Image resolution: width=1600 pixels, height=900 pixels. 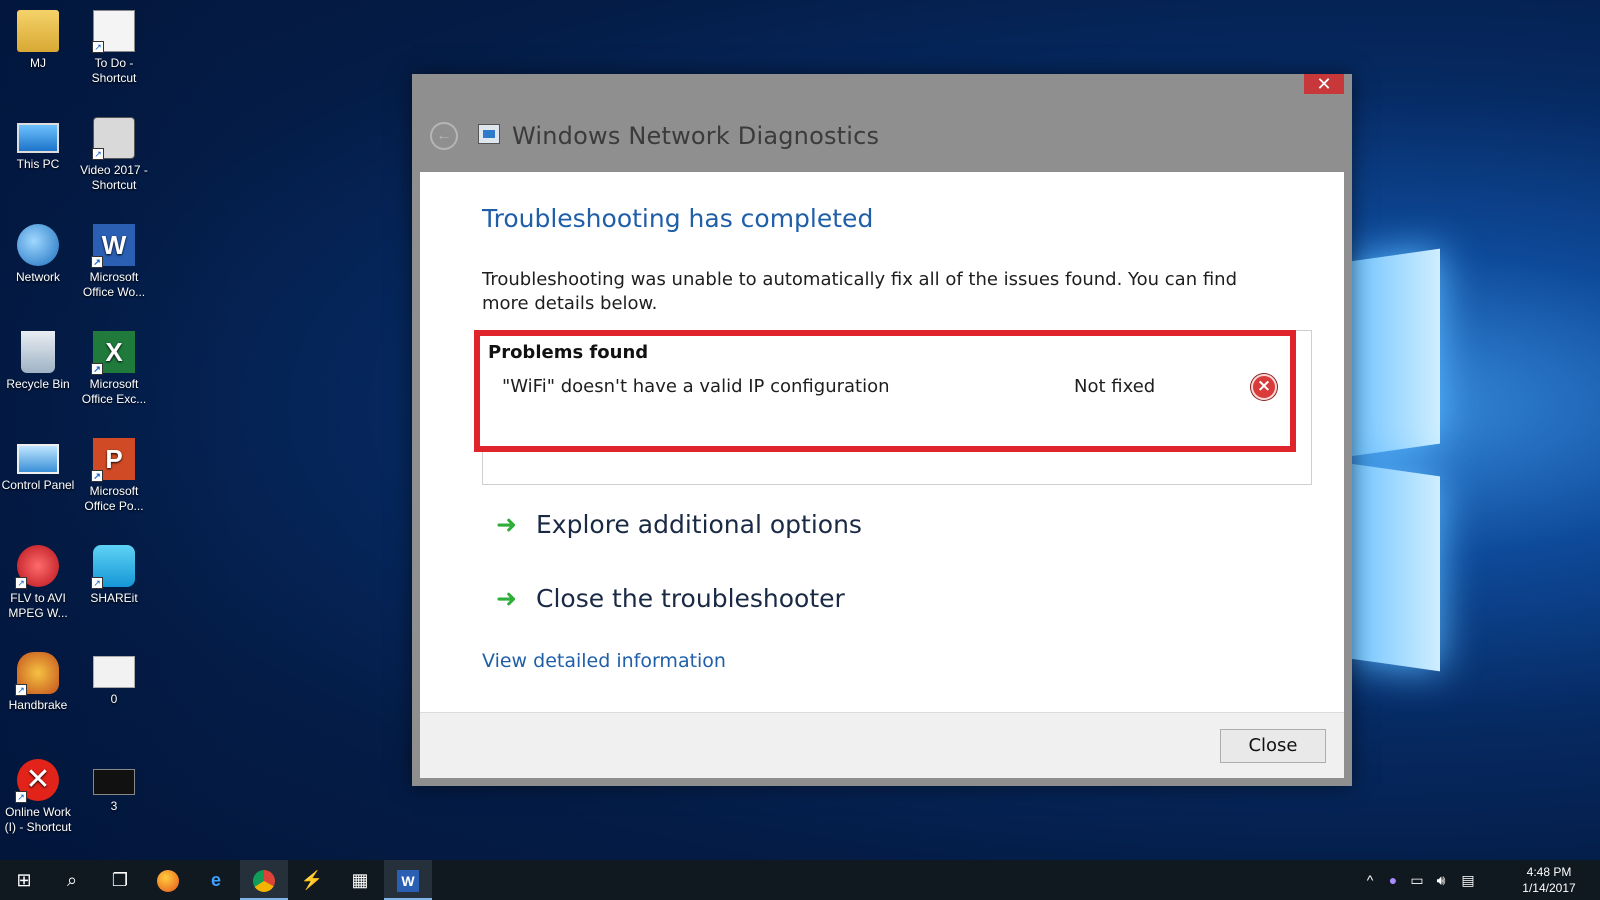 I want to click on desktop-icon-shareit: ↗ SHAREit, so click(x=114, y=570).